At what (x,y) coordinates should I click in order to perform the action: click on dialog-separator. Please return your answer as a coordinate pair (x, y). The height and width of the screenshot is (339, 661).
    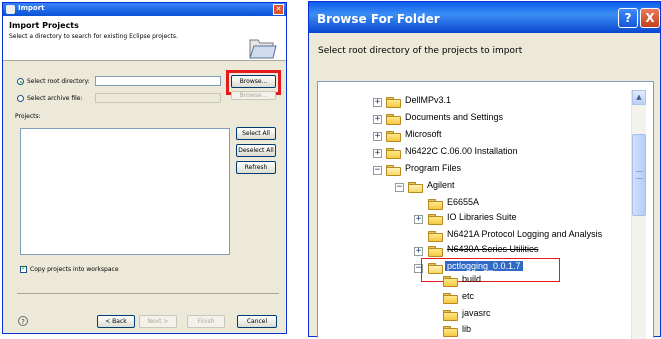
    Looking at the image, I should click on (148, 293).